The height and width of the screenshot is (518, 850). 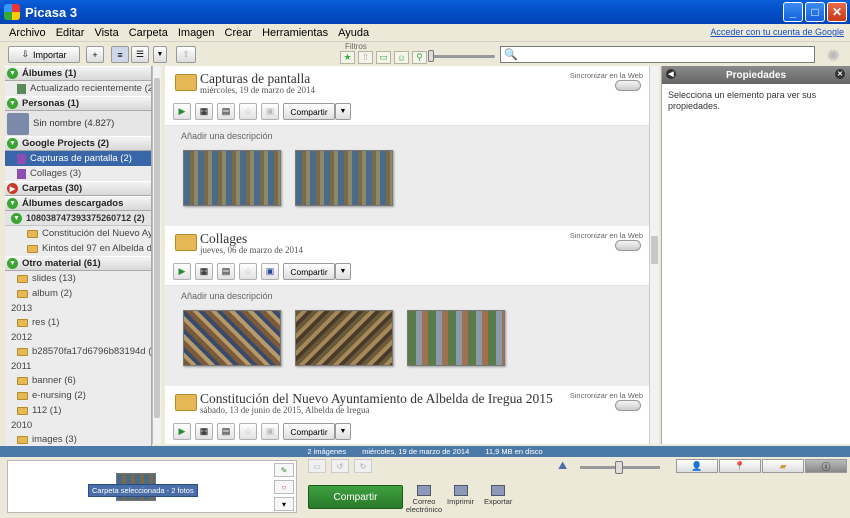 I want to click on google-account-link: Acceder con tu cuenta de Google, so click(x=777, y=32).